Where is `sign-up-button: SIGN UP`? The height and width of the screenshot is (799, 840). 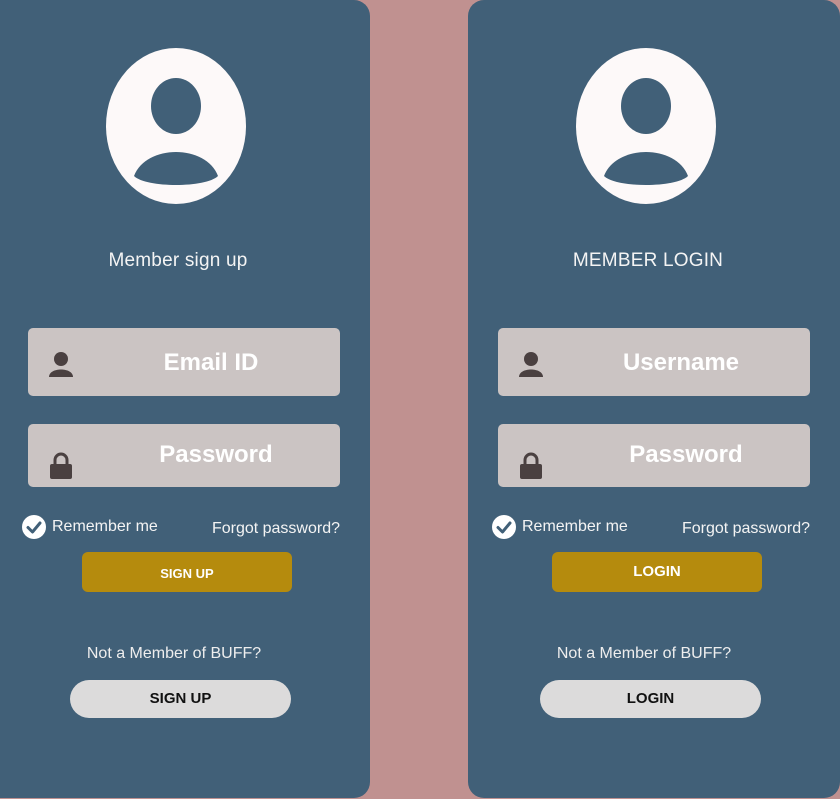
sign-up-button: SIGN UP is located at coordinates (187, 572).